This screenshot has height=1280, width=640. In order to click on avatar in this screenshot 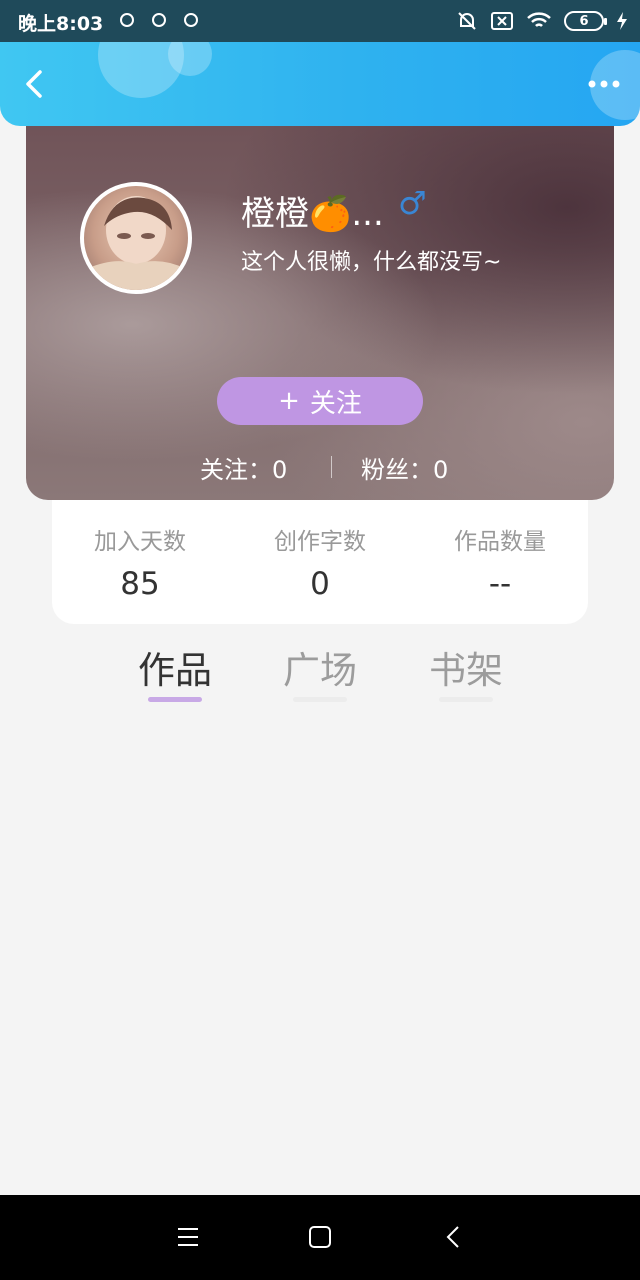, I will do `click(136, 238)`.